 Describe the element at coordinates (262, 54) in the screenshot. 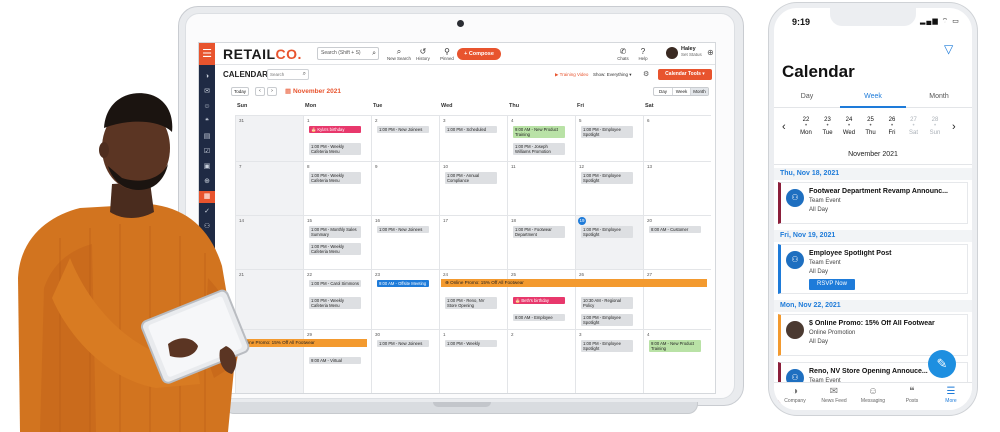

I see `app-logo: RETAILCO.` at that location.